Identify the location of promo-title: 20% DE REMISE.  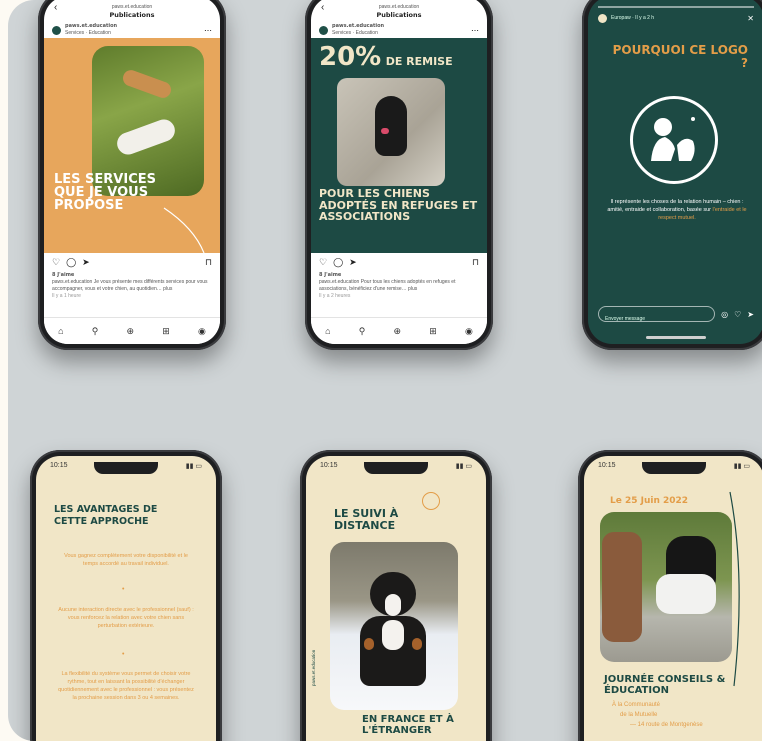
(386, 57).